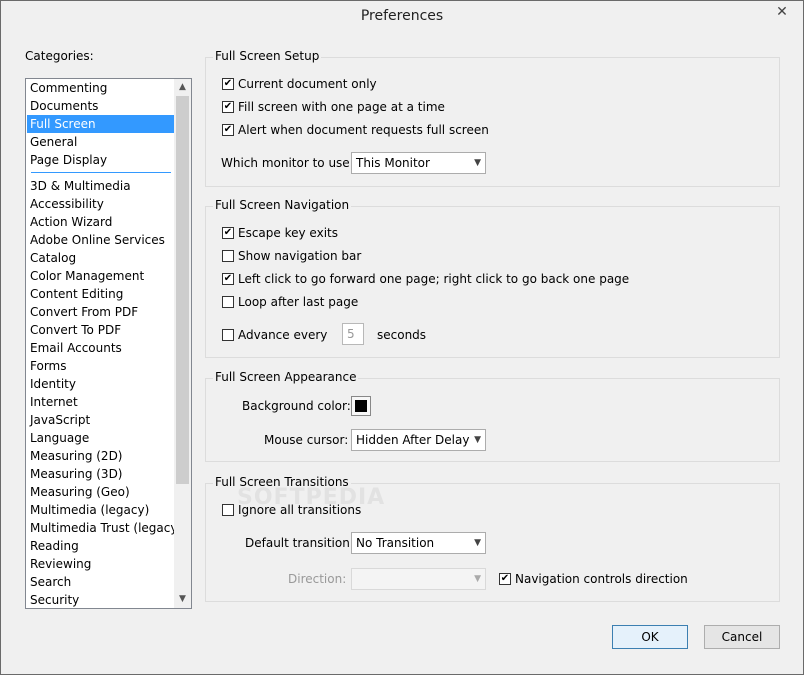 Image resolution: width=804 pixels, height=675 pixels. I want to click on title-bar: Preferences ✕, so click(402, 16).